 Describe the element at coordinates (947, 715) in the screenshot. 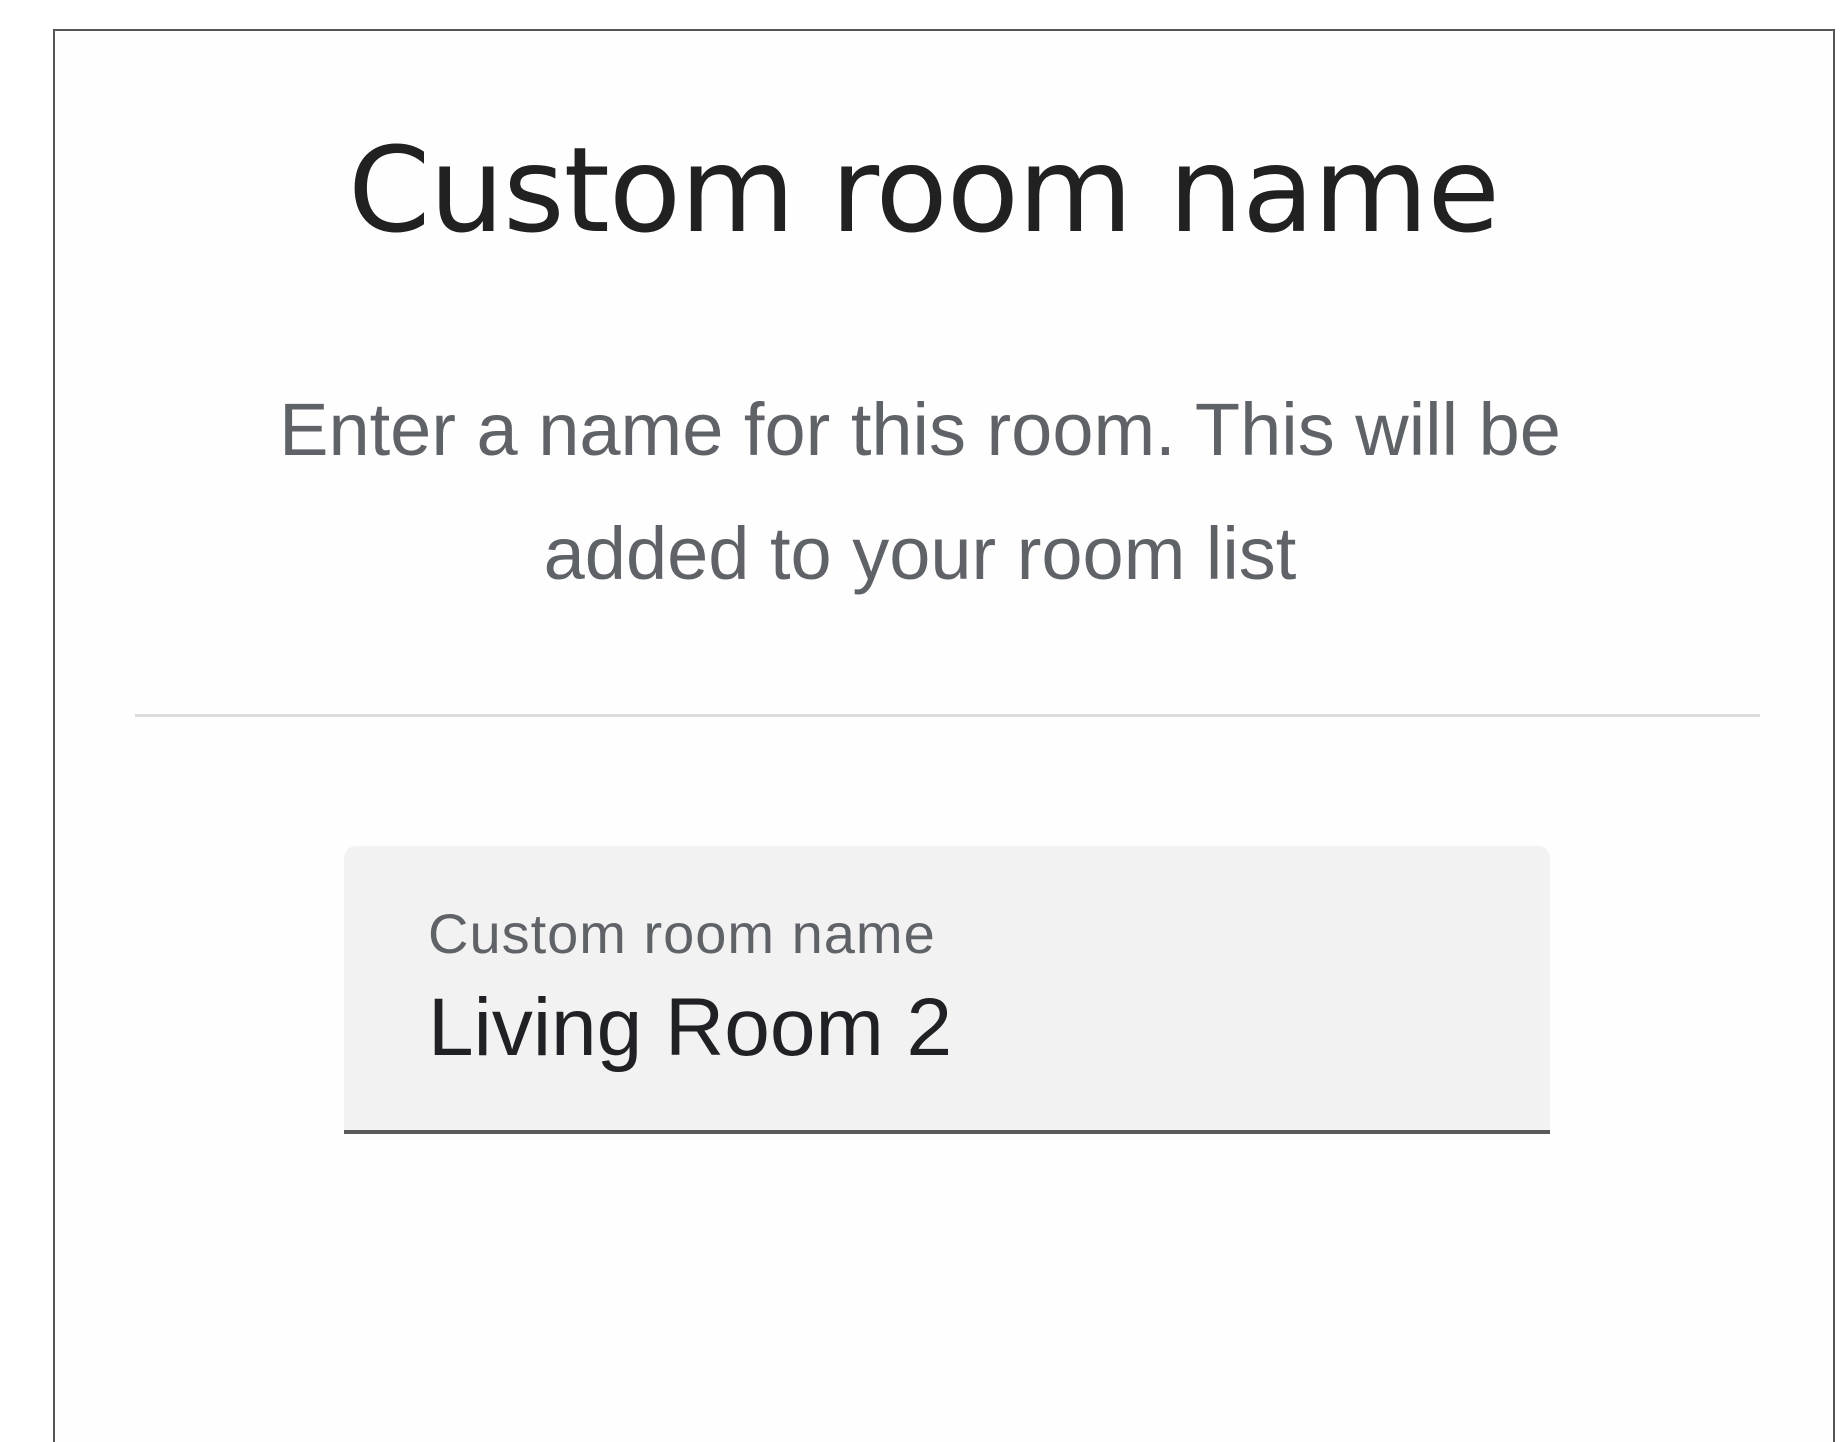

I see `section-divider` at that location.